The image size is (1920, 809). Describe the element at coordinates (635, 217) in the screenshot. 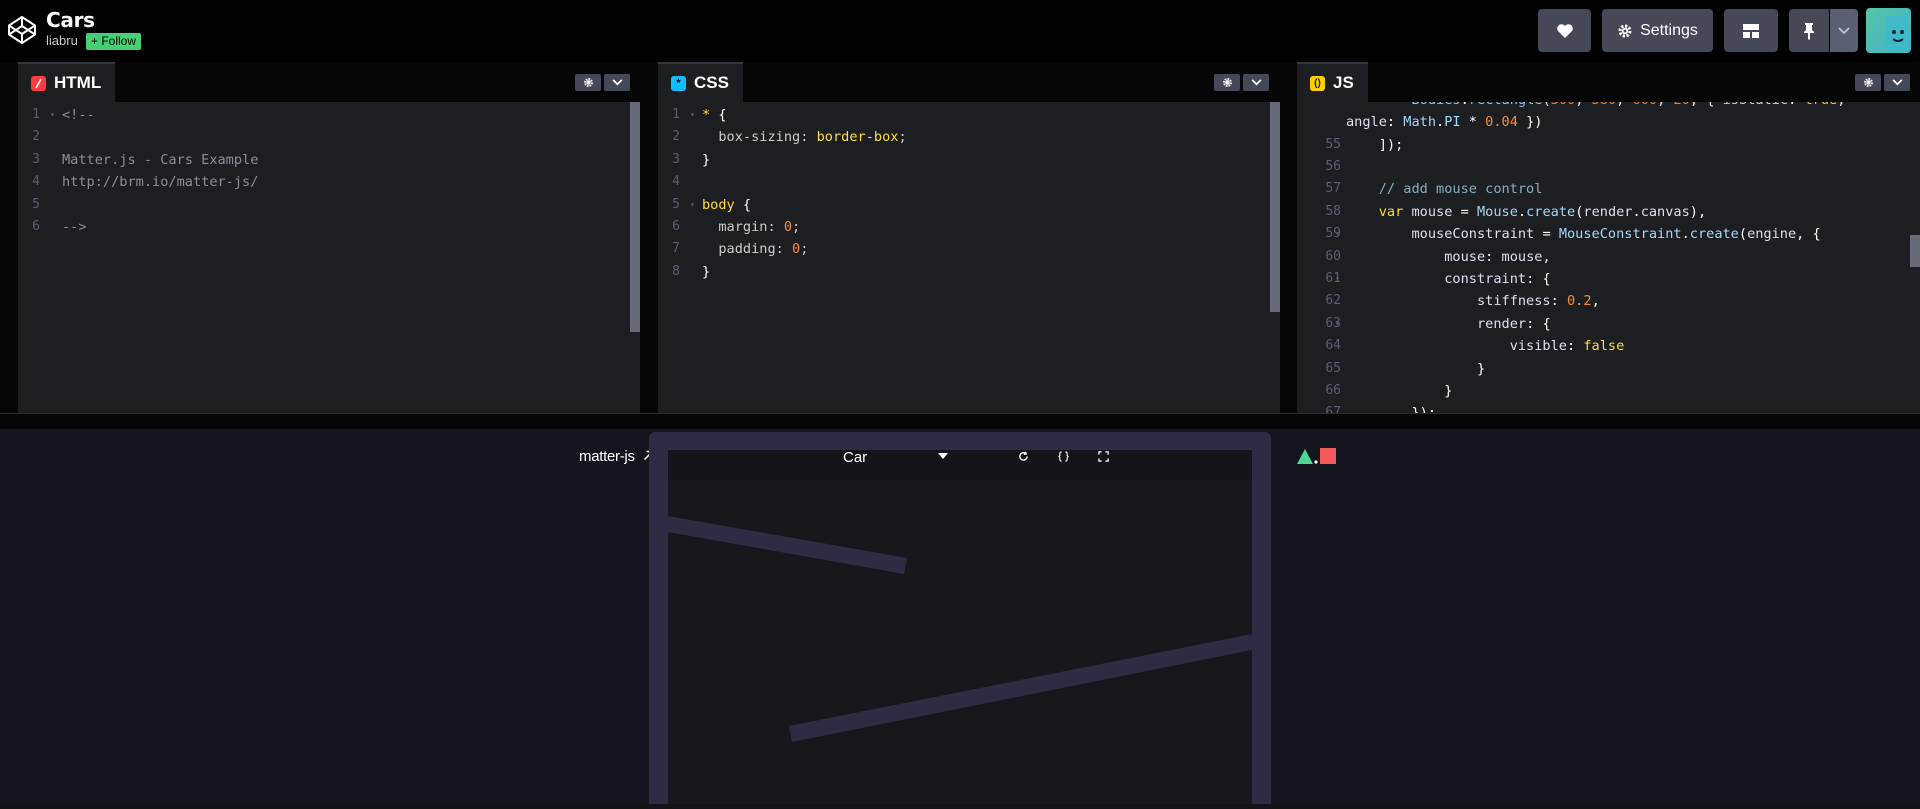

I see `html-scrollbar` at that location.